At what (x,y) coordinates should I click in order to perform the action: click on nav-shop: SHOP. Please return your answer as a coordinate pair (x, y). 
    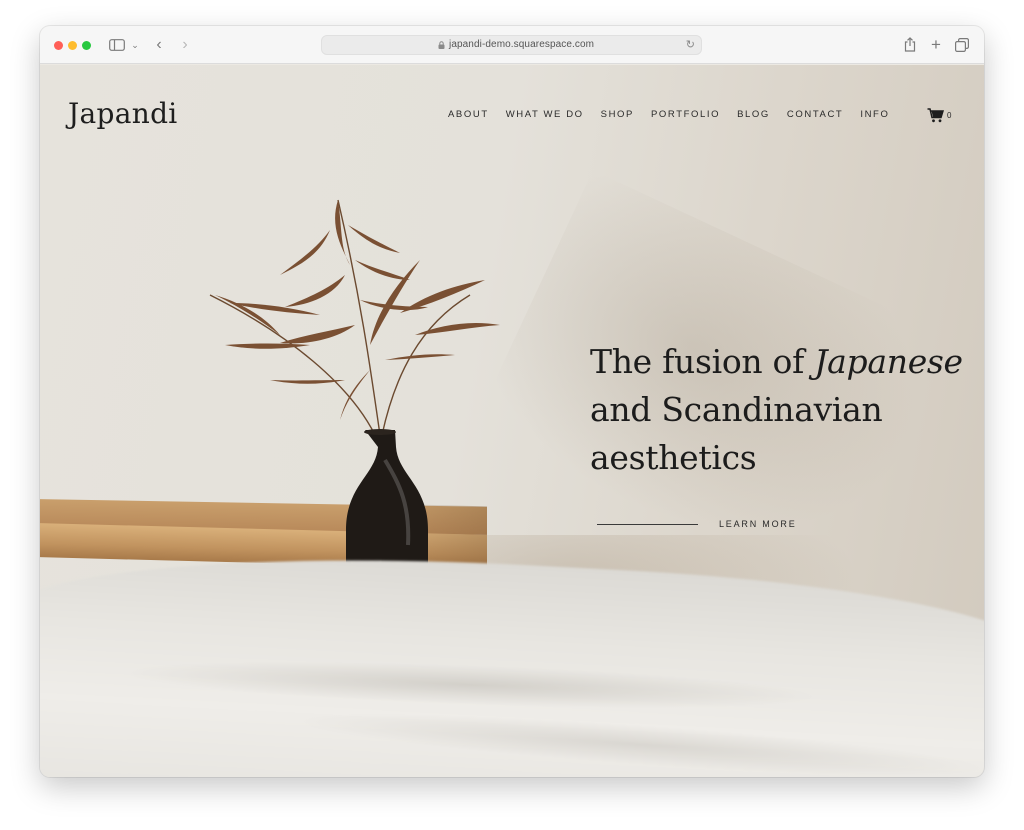
    Looking at the image, I should click on (617, 116).